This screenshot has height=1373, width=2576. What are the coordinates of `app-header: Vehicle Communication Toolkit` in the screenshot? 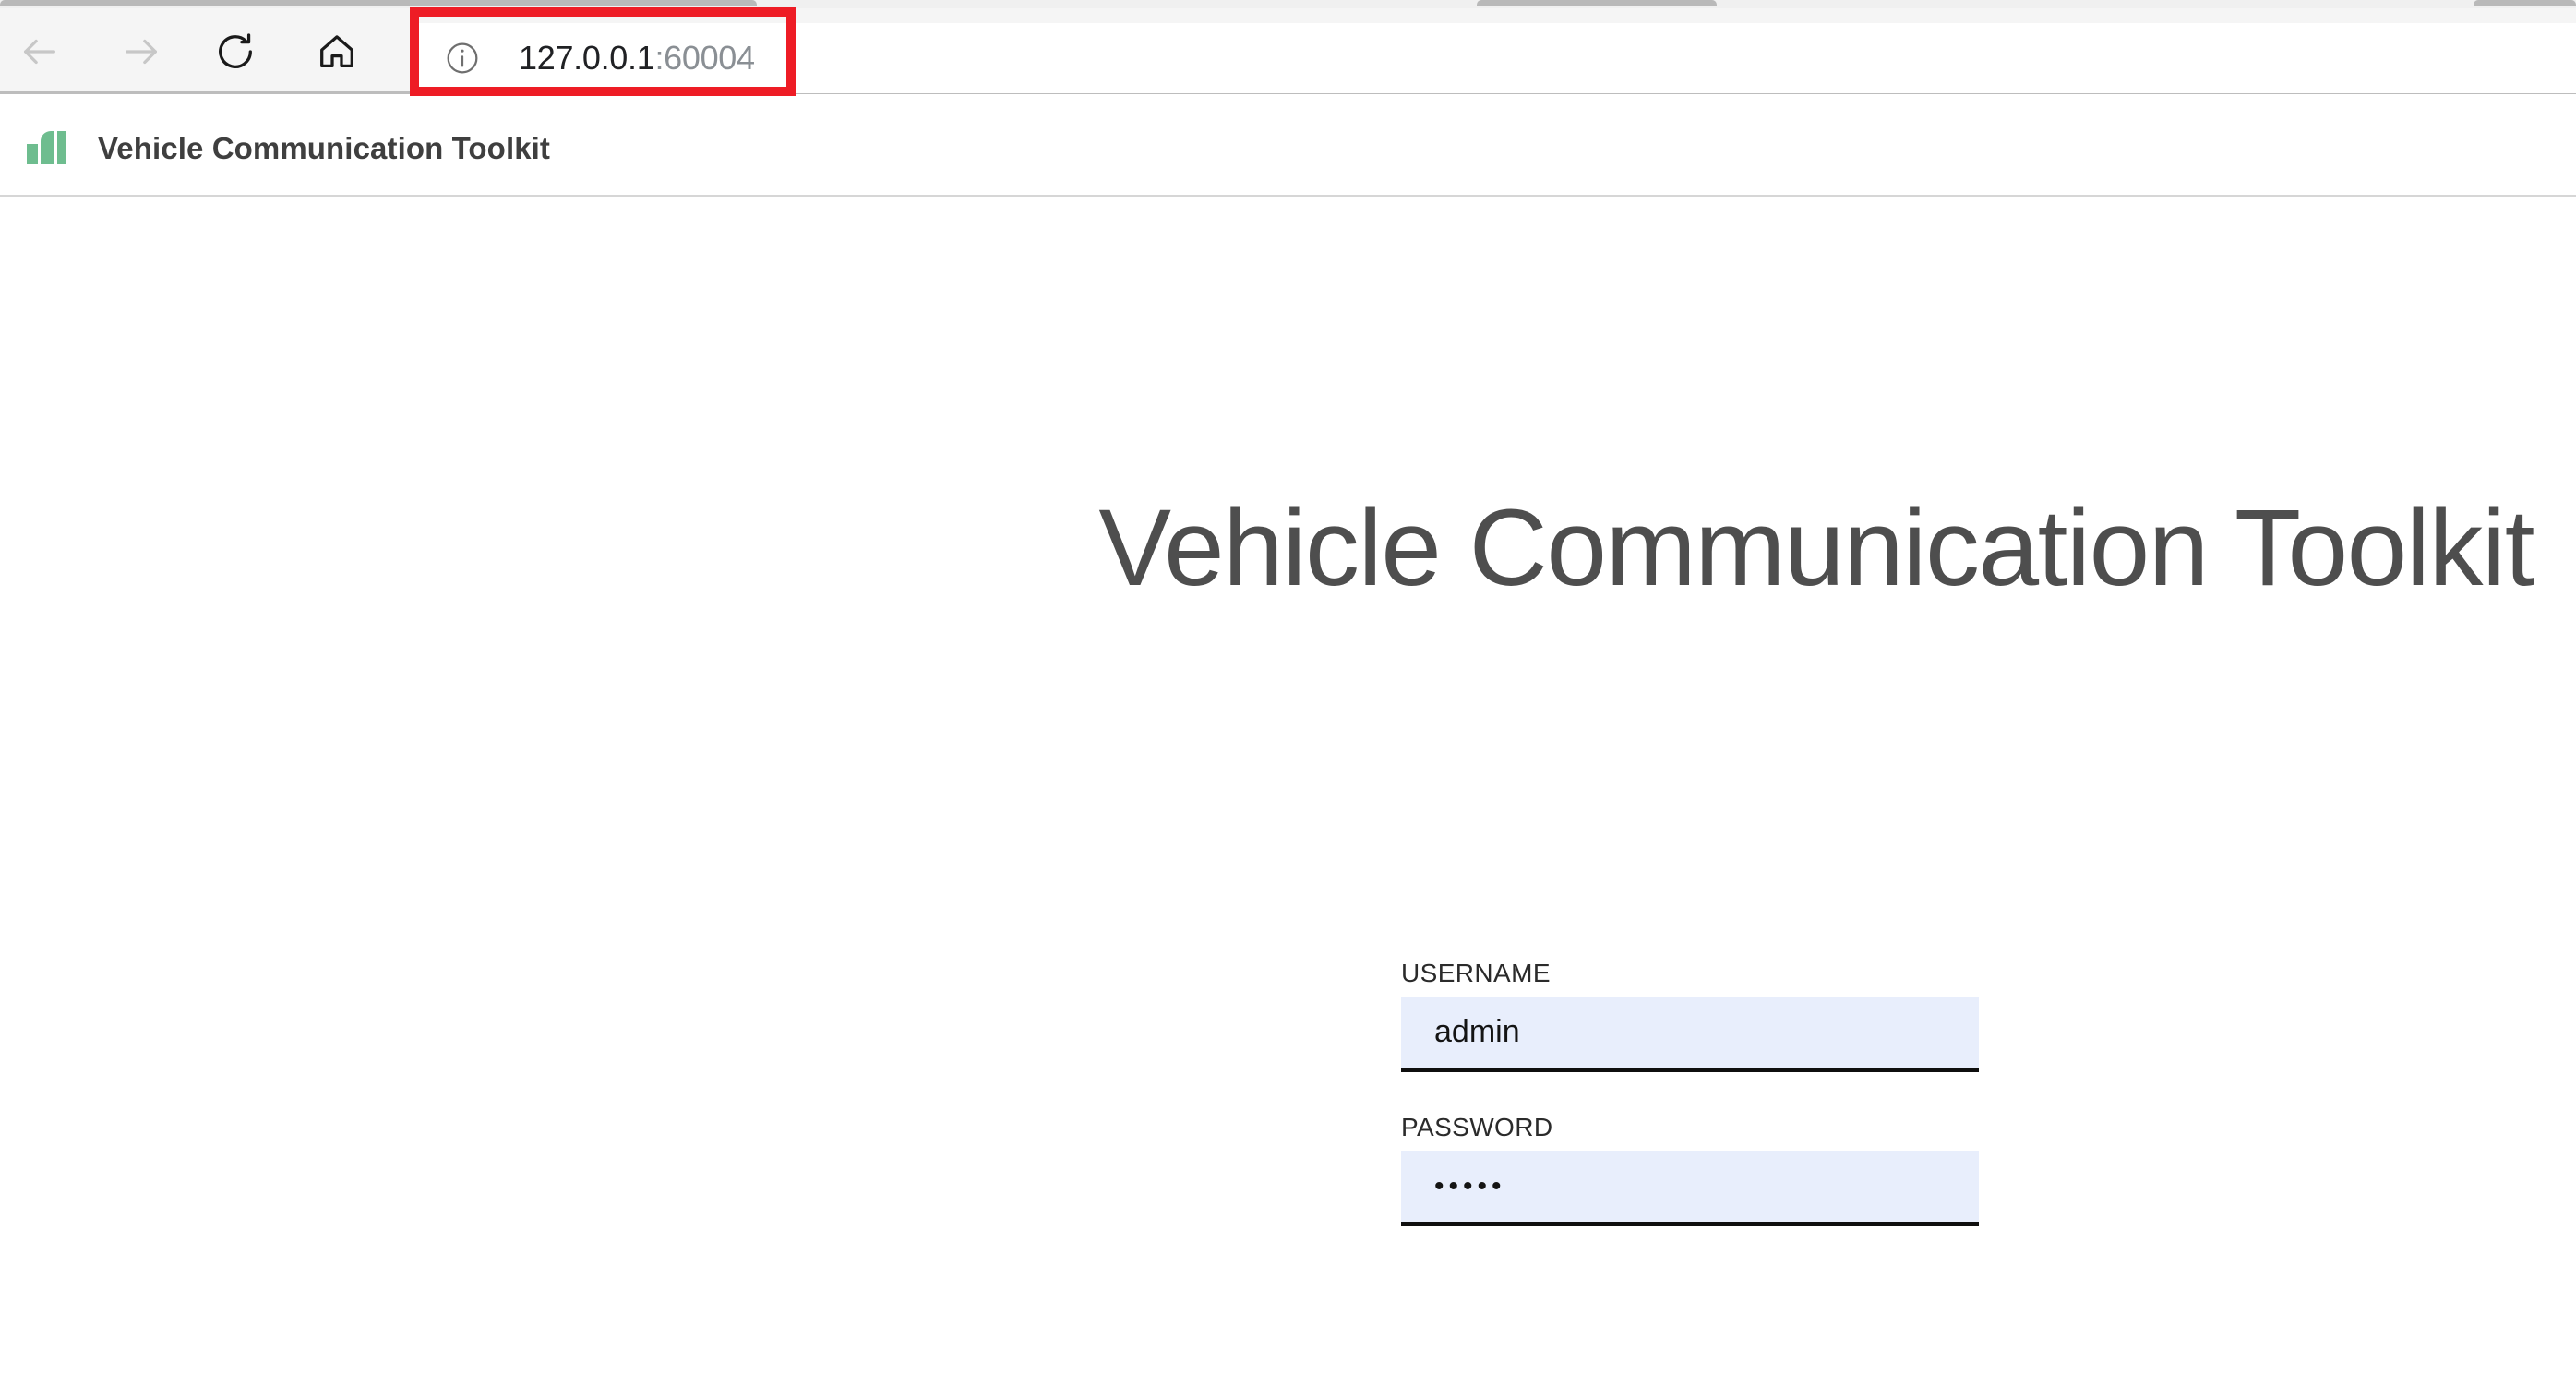 It's located at (1288, 149).